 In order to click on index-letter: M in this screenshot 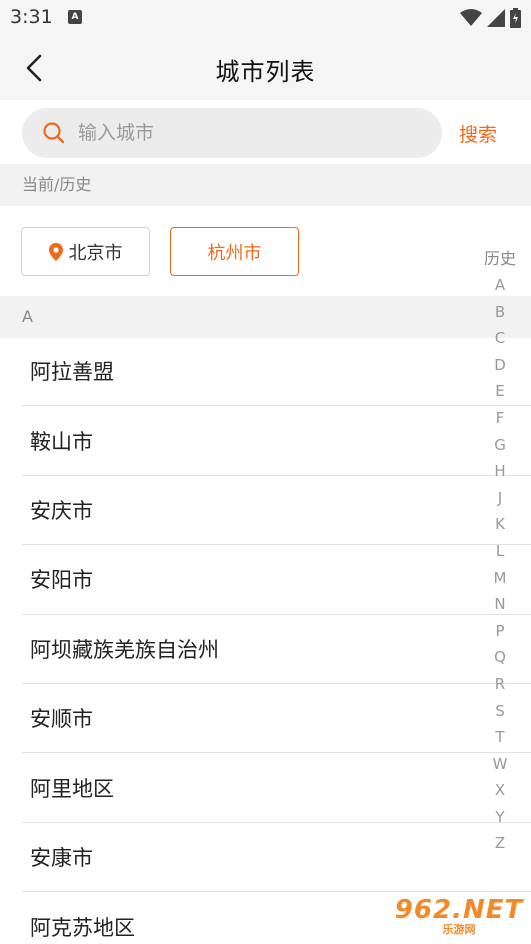, I will do `click(500, 578)`.